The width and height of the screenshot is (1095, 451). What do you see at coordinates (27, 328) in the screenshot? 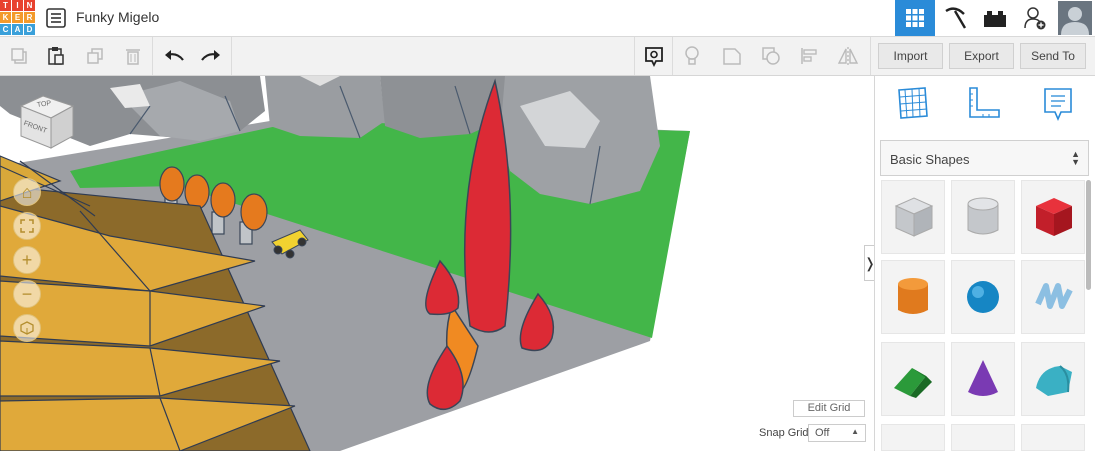
I see `perspective-icon` at bounding box center [27, 328].